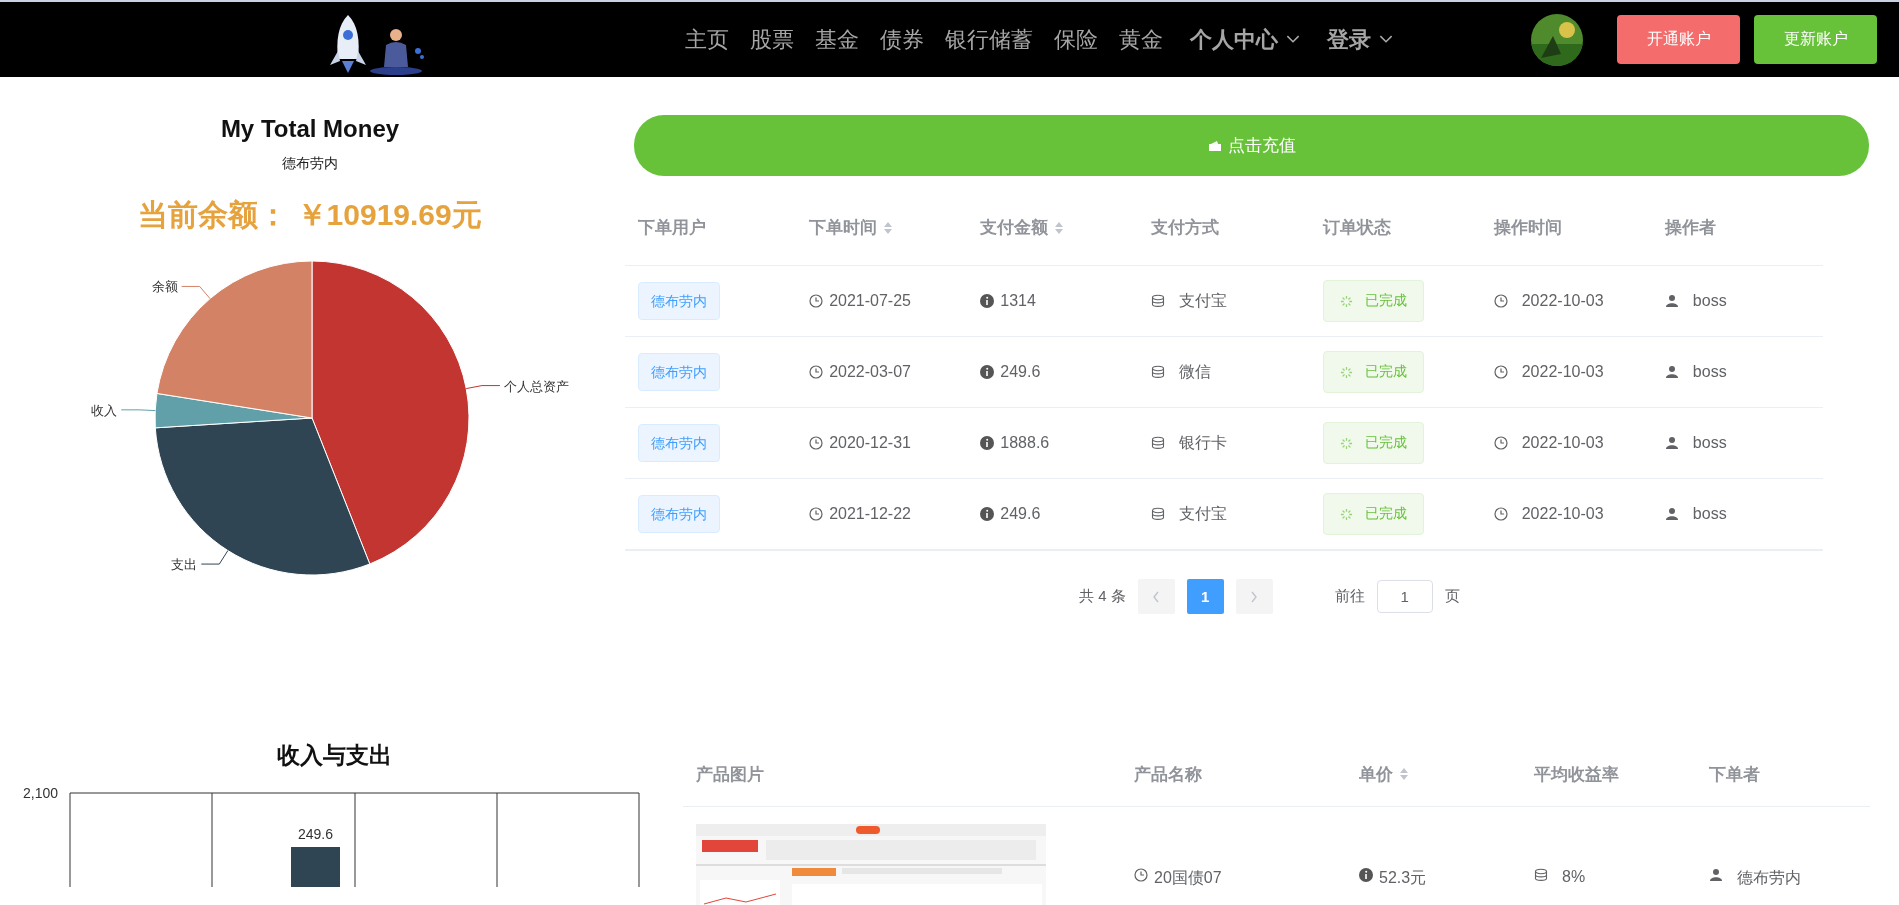 This screenshot has height=905, width=1899. Describe the element at coordinates (1014, 228) in the screenshot. I see `column-header: 支付金额` at that location.